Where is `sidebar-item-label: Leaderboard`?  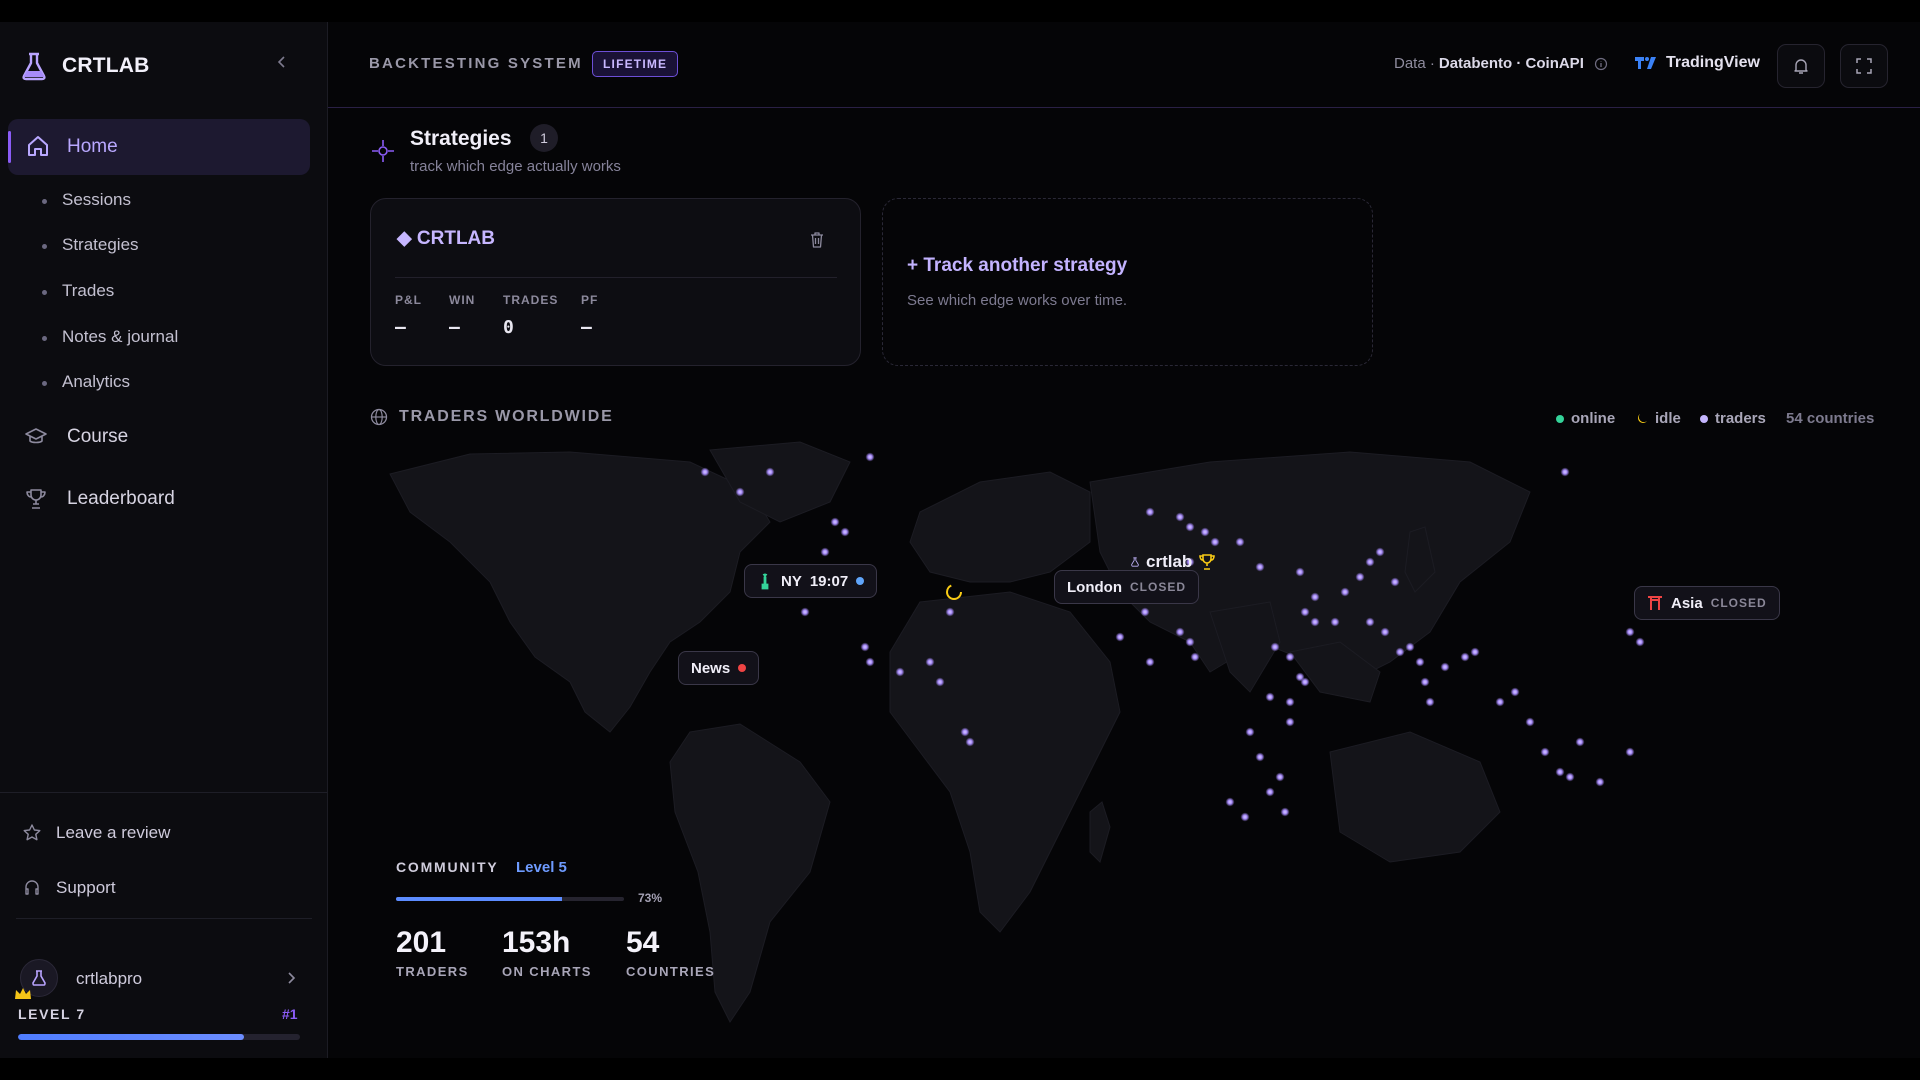
sidebar-item-label: Leaderboard is located at coordinates (121, 498).